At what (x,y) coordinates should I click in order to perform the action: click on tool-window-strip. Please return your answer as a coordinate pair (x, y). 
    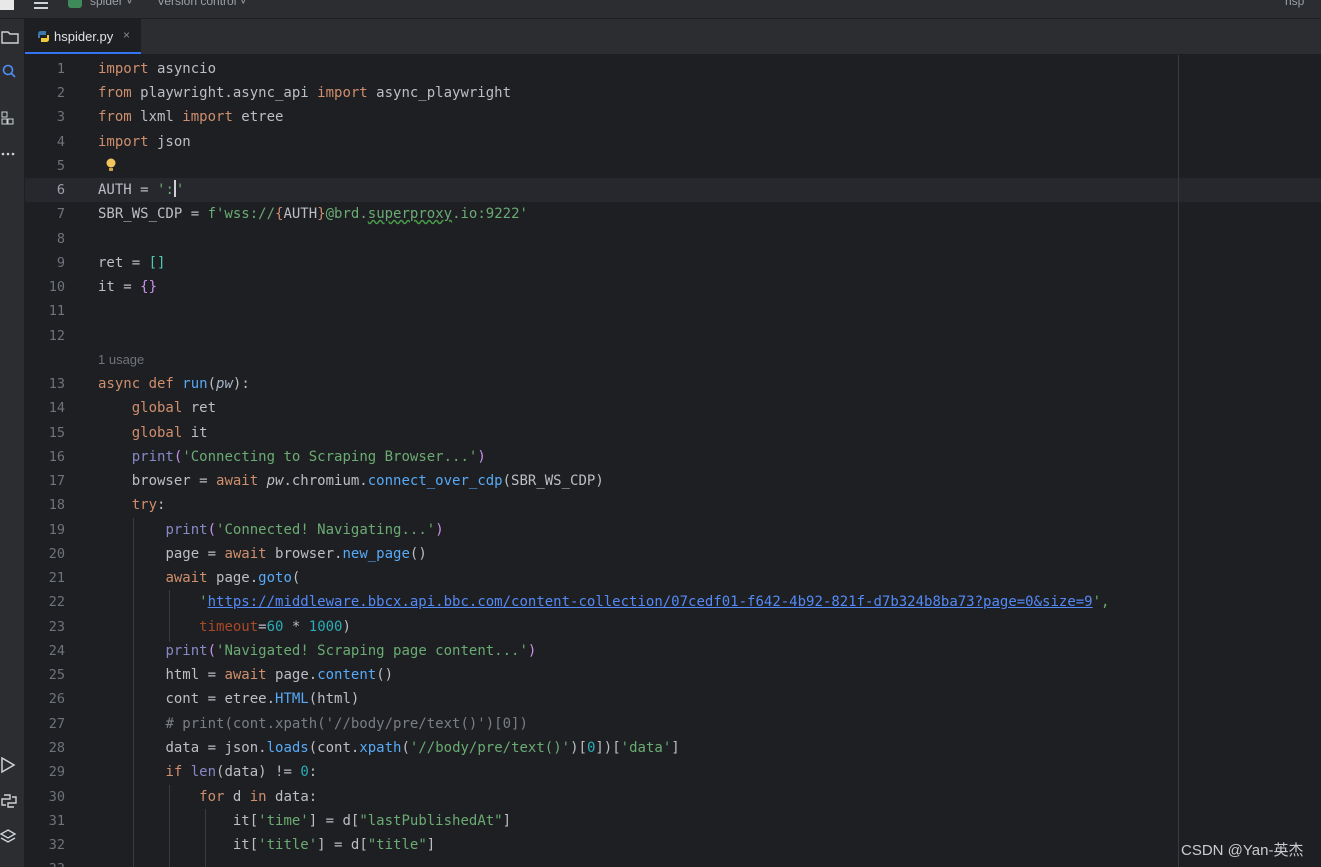
    Looking at the image, I should click on (12, 443).